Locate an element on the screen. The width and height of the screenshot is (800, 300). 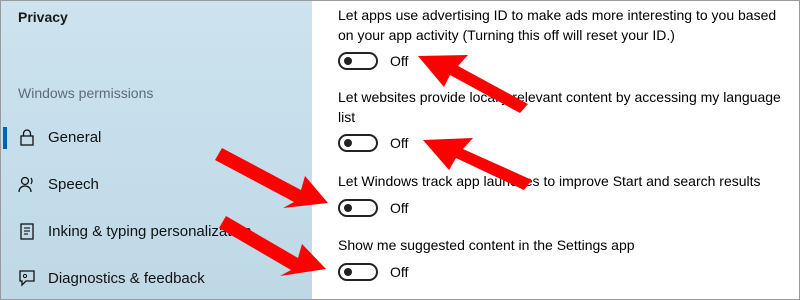
setting-language-list-row: Off is located at coordinates (373, 143).